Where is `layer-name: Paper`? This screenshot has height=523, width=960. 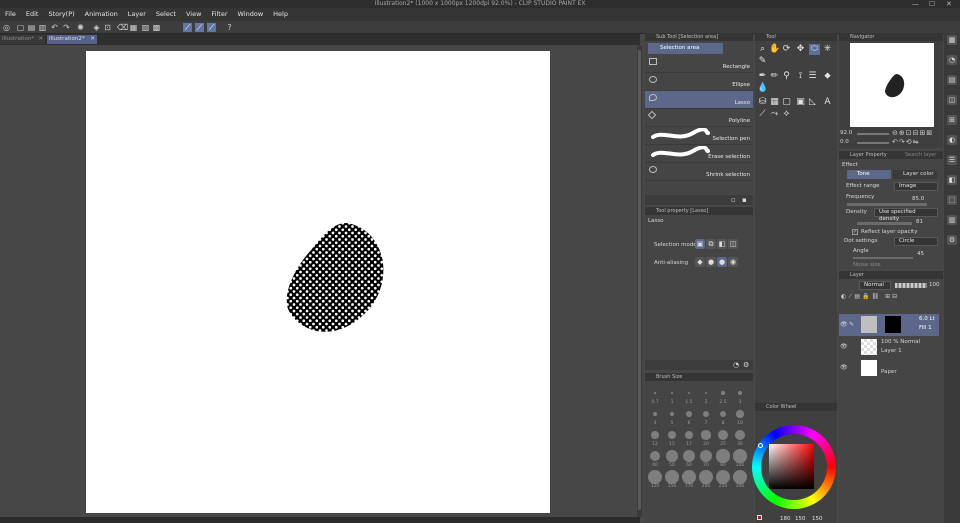
layer-name: Paper is located at coordinates (889, 372).